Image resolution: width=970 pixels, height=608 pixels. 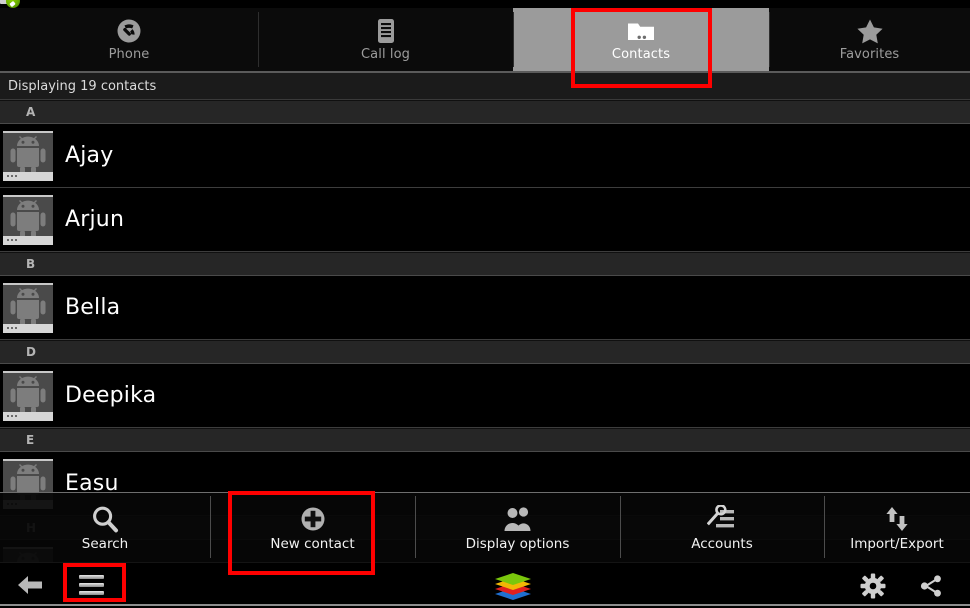 I want to click on plus-circle-icon, so click(x=313, y=519).